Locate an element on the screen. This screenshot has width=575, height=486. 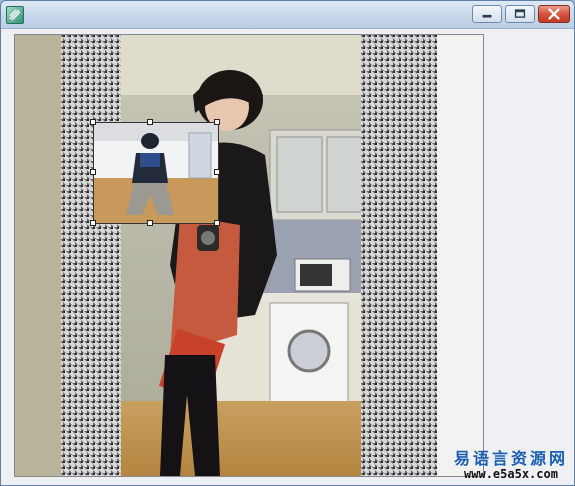
selection-handle-tl is located at coordinates (93, 122).